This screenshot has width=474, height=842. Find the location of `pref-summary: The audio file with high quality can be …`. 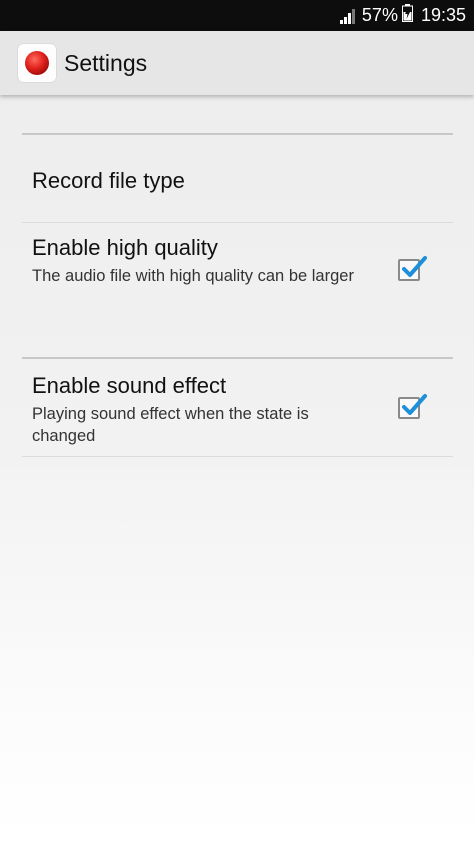

pref-summary: The audio file with high quality can be … is located at coordinates (193, 276).